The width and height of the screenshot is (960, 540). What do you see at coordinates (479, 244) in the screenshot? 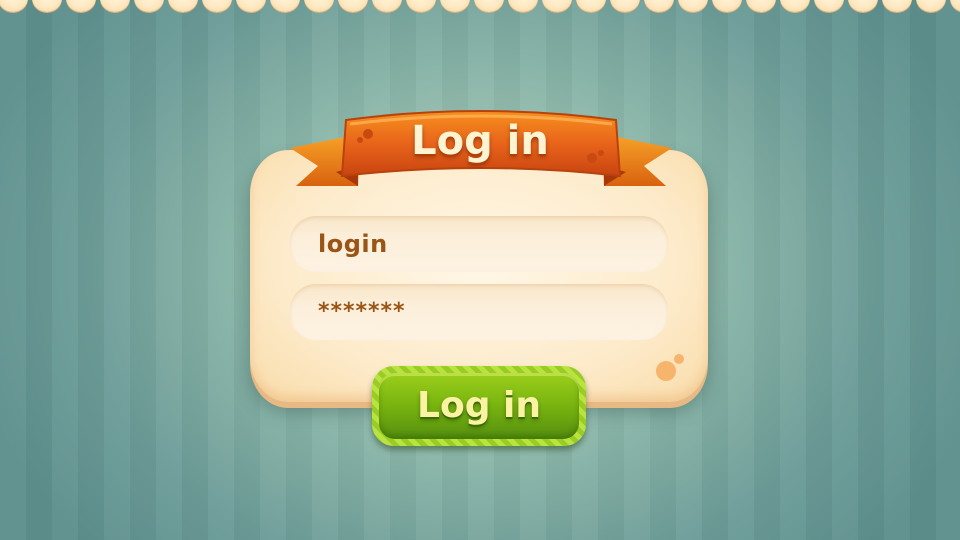
I see `login-input: login` at bounding box center [479, 244].